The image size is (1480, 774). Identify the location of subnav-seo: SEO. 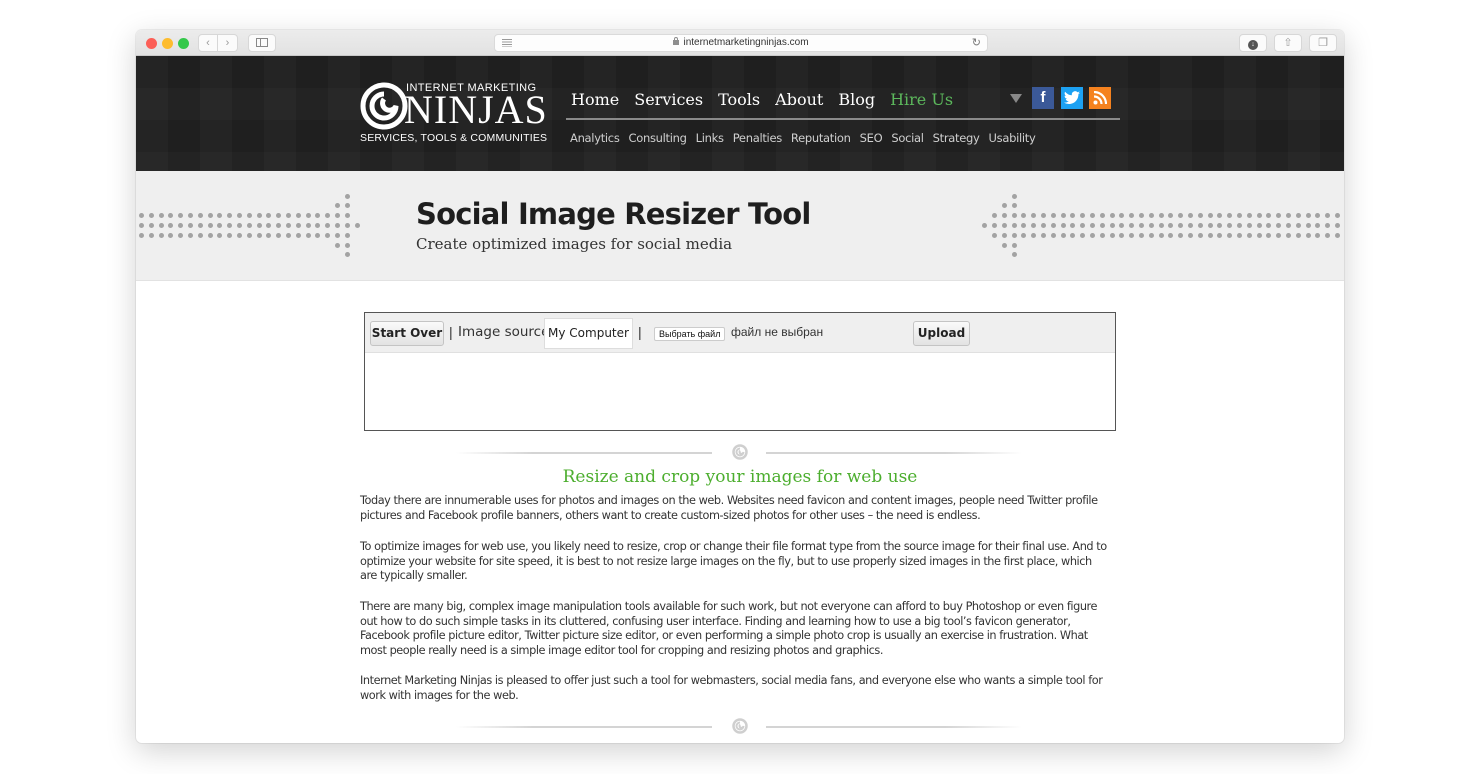
(871, 138).